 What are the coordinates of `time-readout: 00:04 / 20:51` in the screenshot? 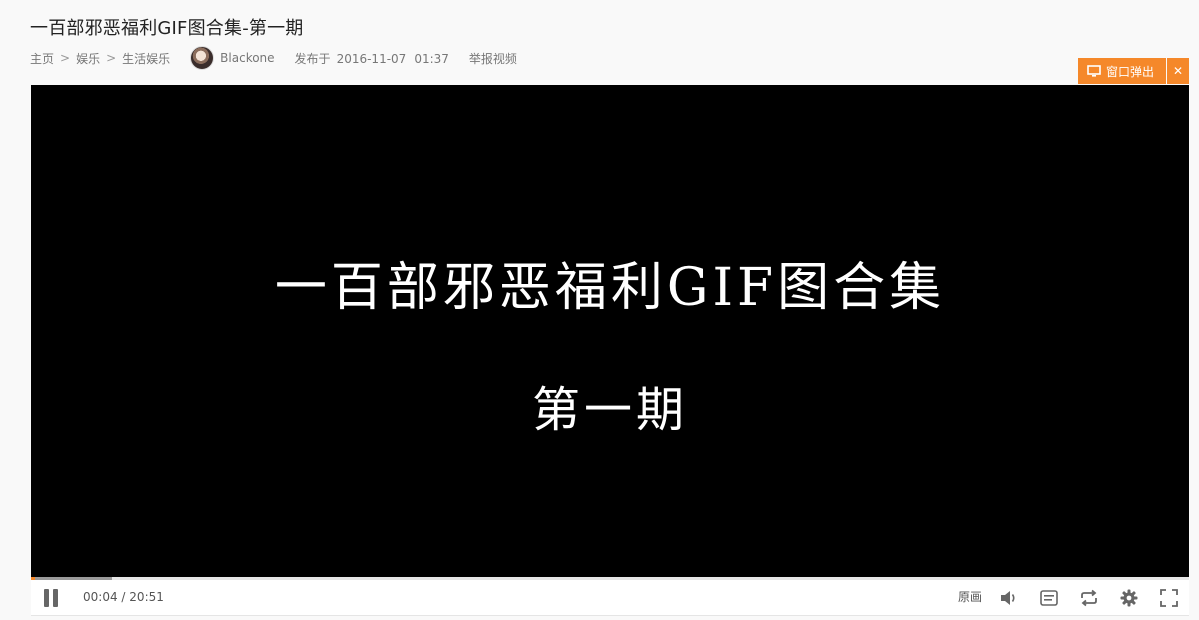 It's located at (123, 597).